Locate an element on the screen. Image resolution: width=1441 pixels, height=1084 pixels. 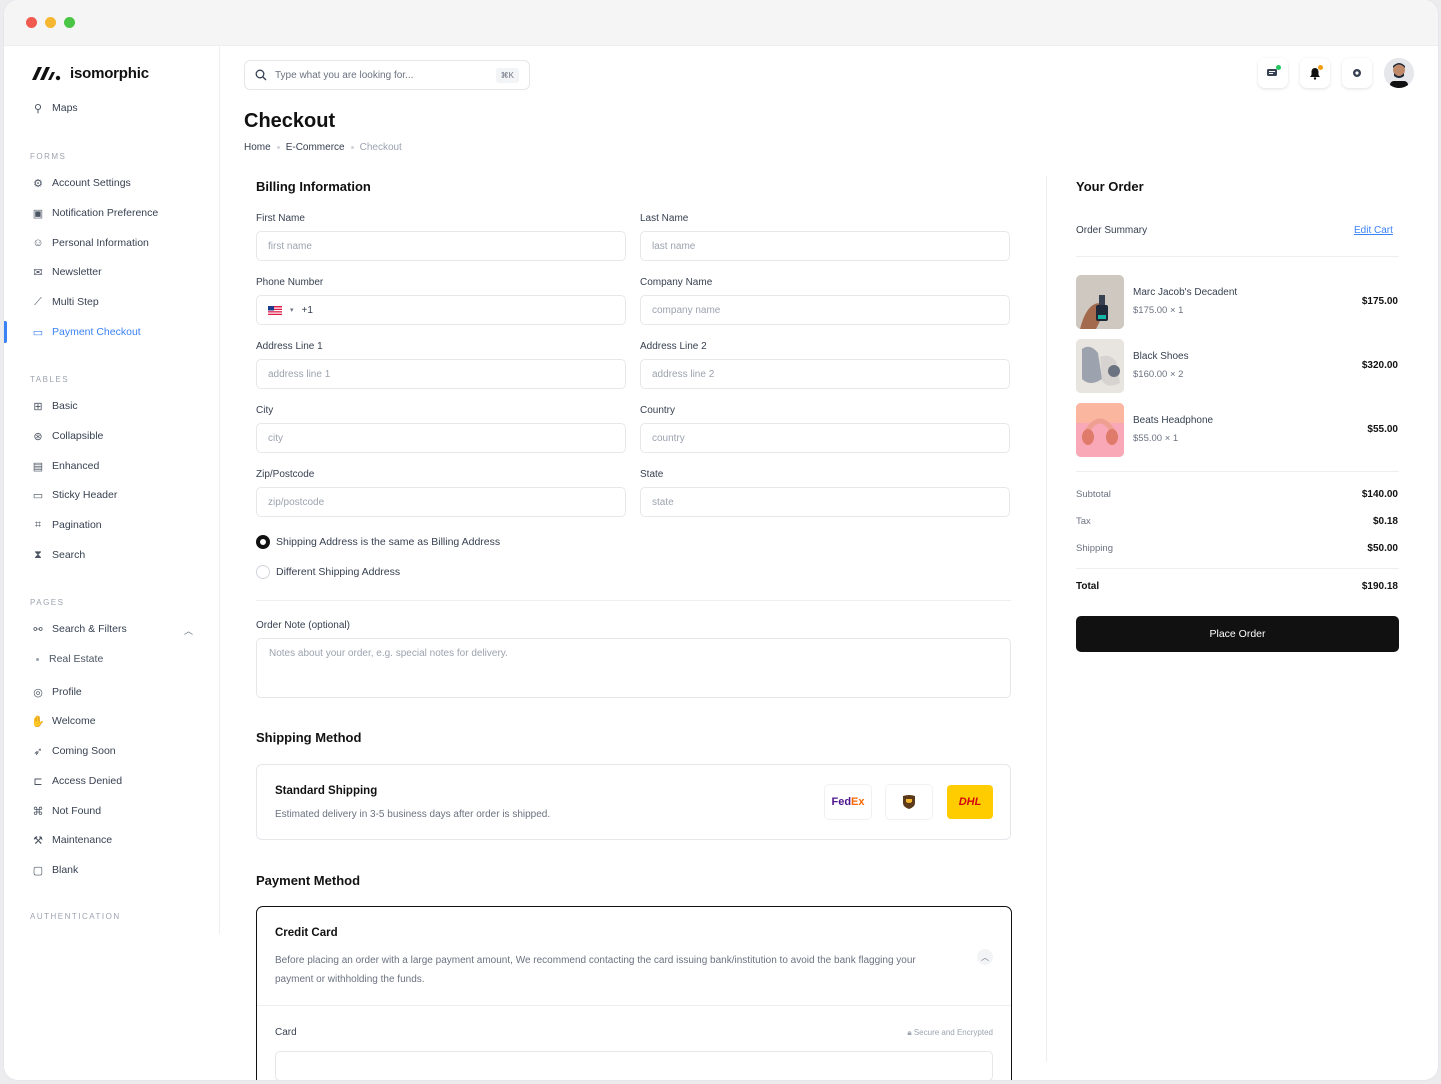
sidebar-item-label: Access Denied is located at coordinates (87, 781).